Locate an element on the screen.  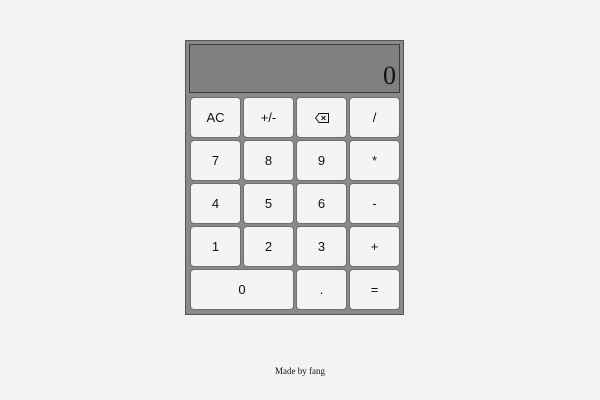
digit-0-button: 0 is located at coordinates (242, 289).